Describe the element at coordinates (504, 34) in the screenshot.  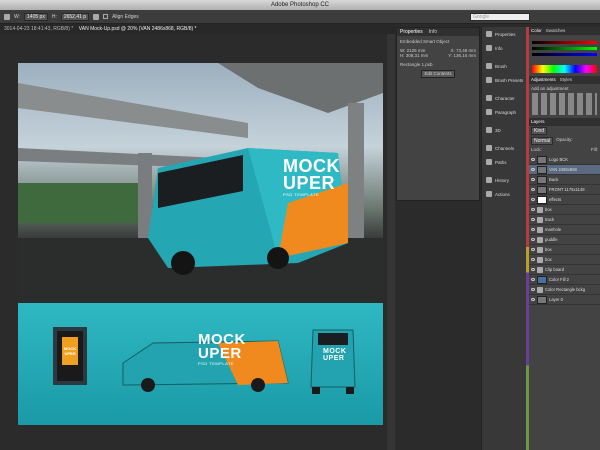
I see `panel-properties: Properties` at that location.